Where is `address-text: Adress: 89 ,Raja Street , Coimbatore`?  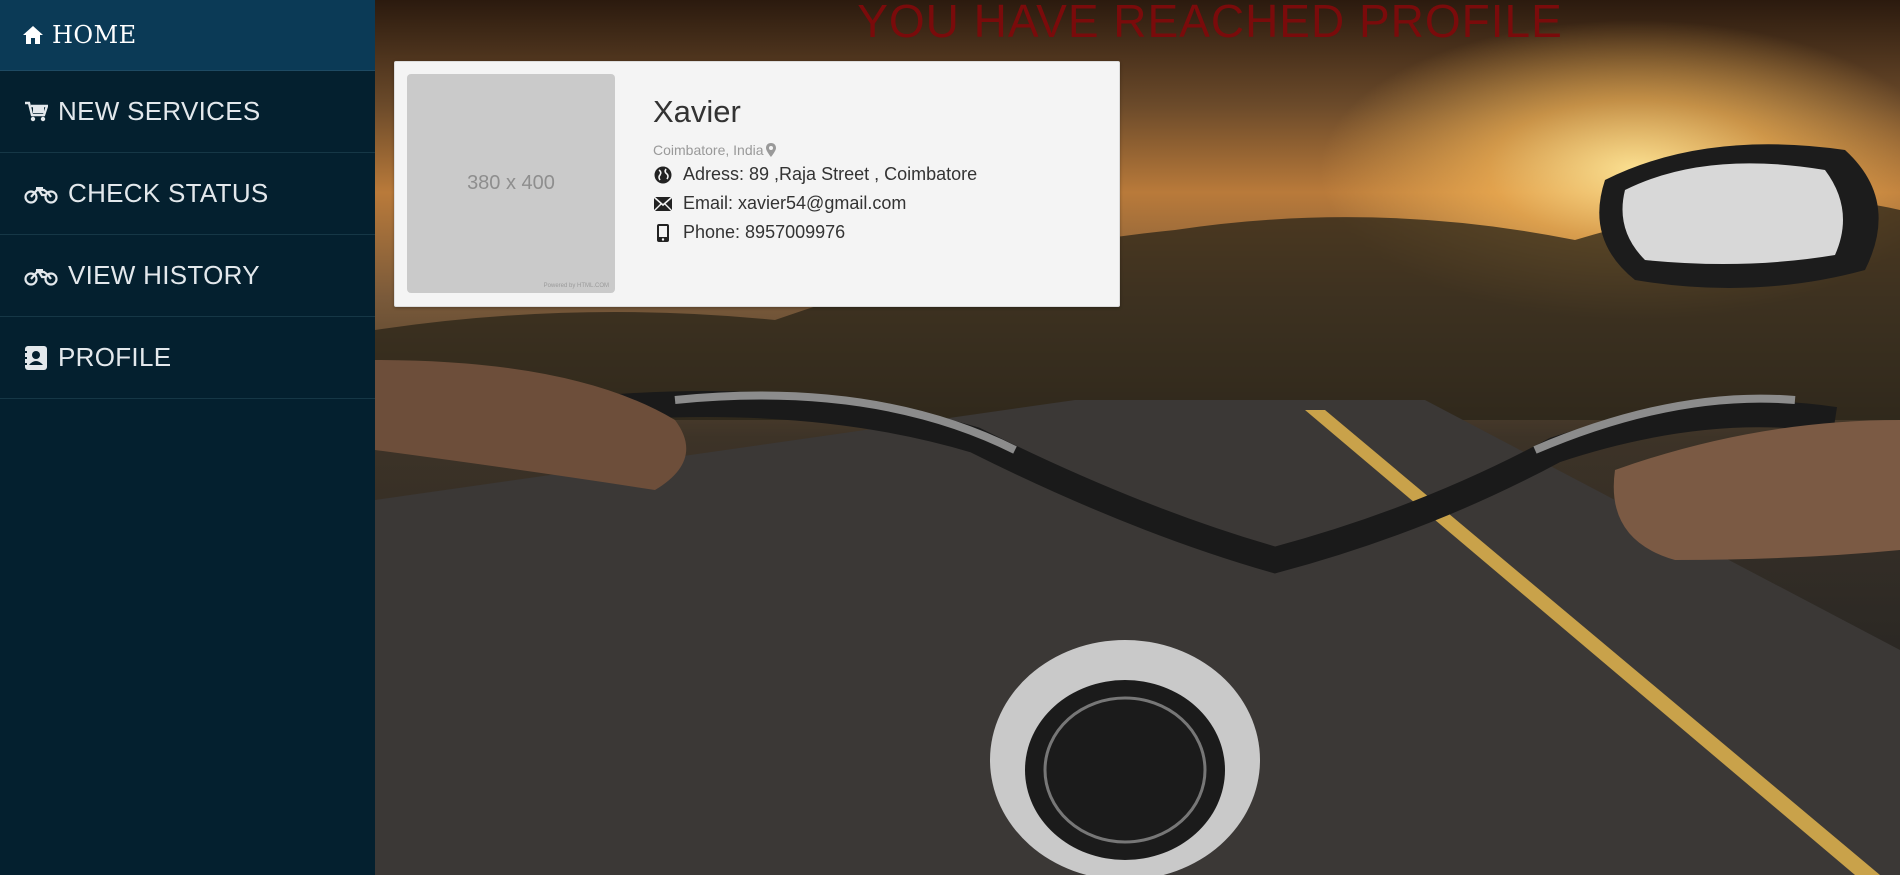 address-text: Adress: 89 ,Raja Street , Coimbatore is located at coordinates (830, 174).